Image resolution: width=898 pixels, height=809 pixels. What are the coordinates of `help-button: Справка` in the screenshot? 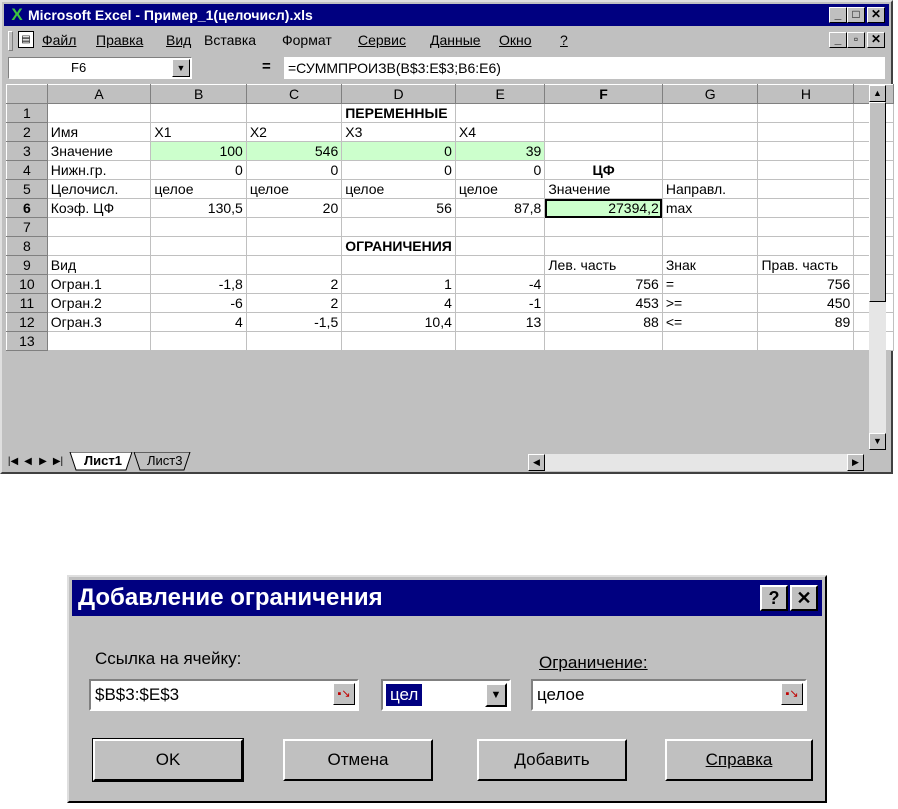 It's located at (739, 760).